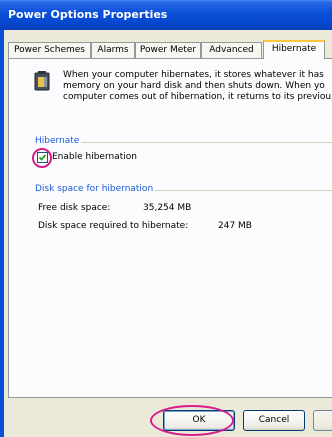 This screenshot has width=332, height=437. I want to click on disk-space-group-title: Disk space for hibernation, so click(94, 189).